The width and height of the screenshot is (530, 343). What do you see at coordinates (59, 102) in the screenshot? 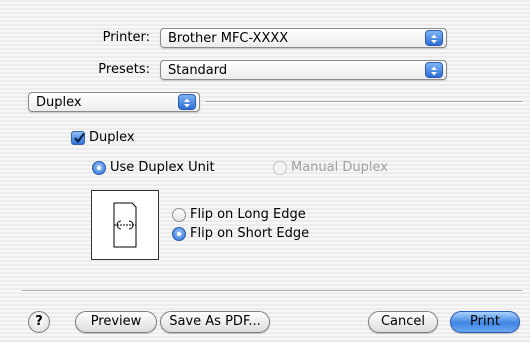
I see `panel-value: Duplex` at bounding box center [59, 102].